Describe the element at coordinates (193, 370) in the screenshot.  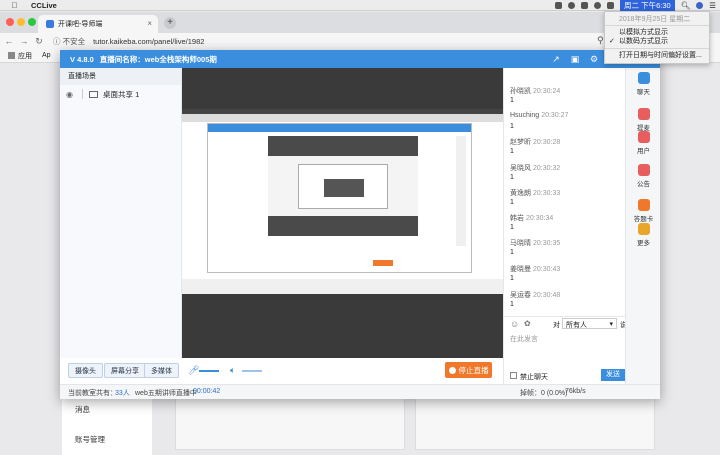
I see `microphone-icon: 🎤︎` at that location.